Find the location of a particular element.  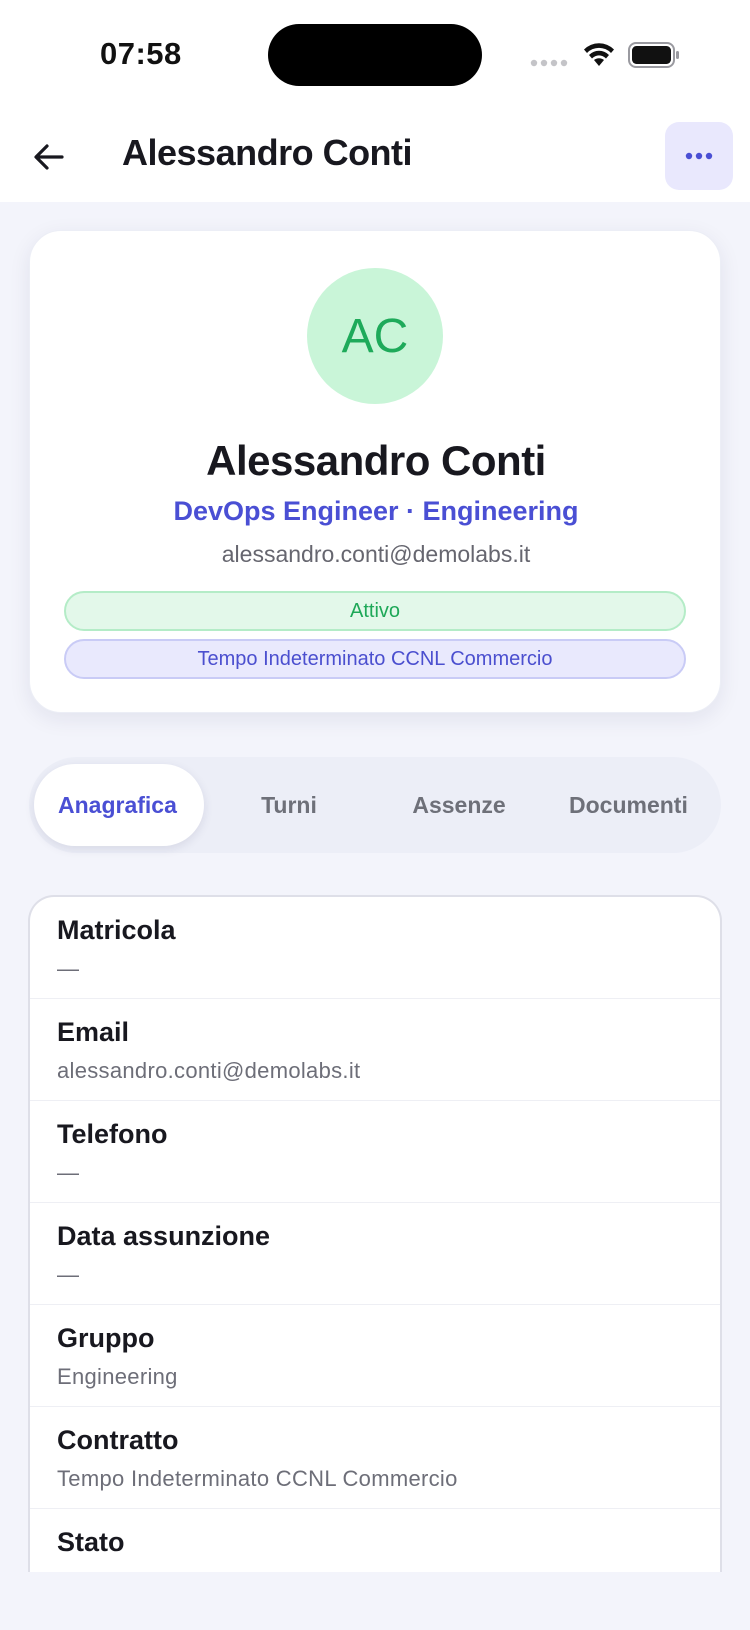

app-header: Alessandro Conti is located at coordinates (375, 157).